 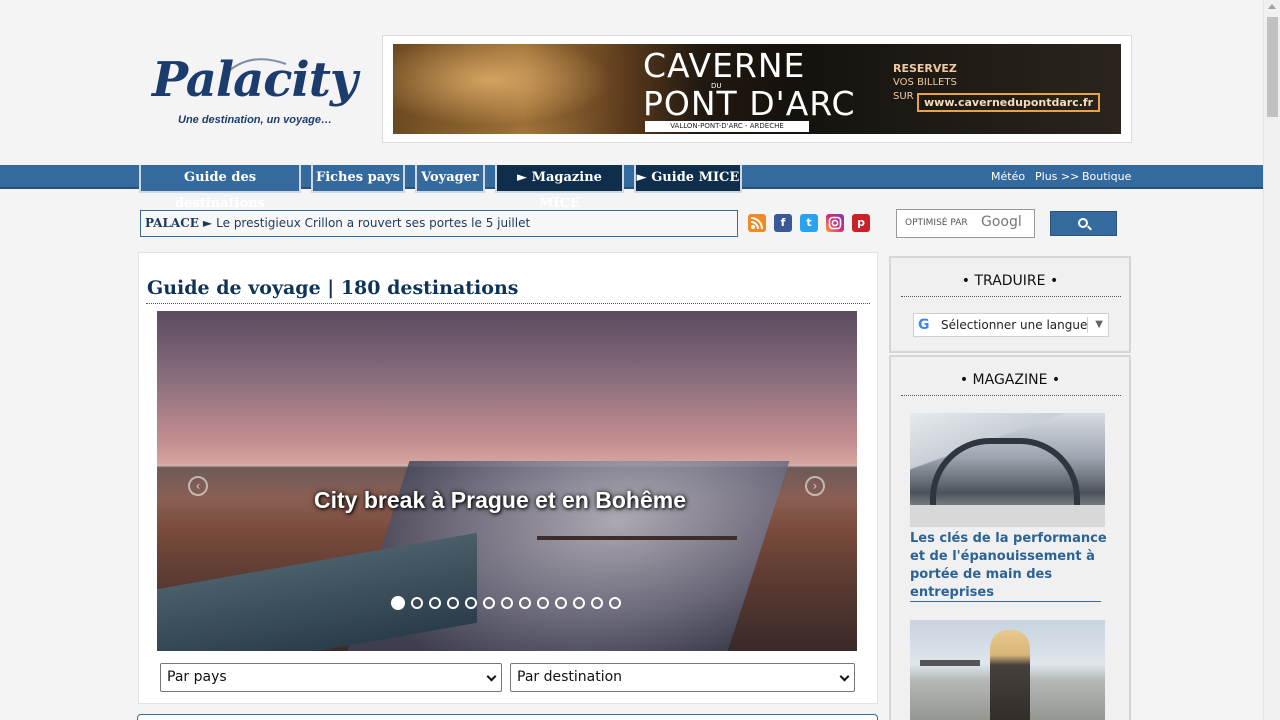 What do you see at coordinates (1007, 470) in the screenshot?
I see `article-image-building` at bounding box center [1007, 470].